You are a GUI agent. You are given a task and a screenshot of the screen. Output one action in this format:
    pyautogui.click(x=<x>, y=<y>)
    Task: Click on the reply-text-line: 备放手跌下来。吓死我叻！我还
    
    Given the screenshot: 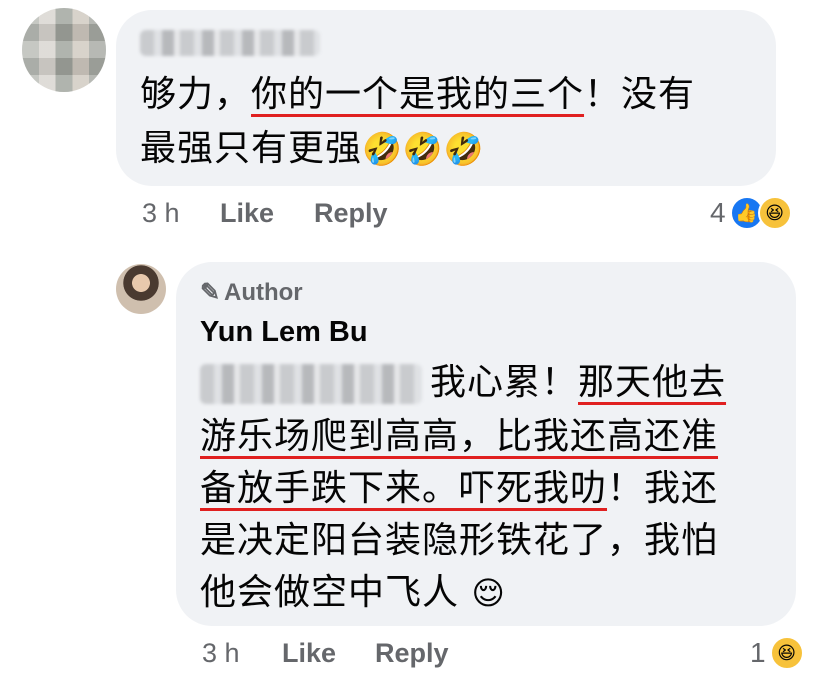 What is the action you would take?
    pyautogui.click(x=459, y=489)
    